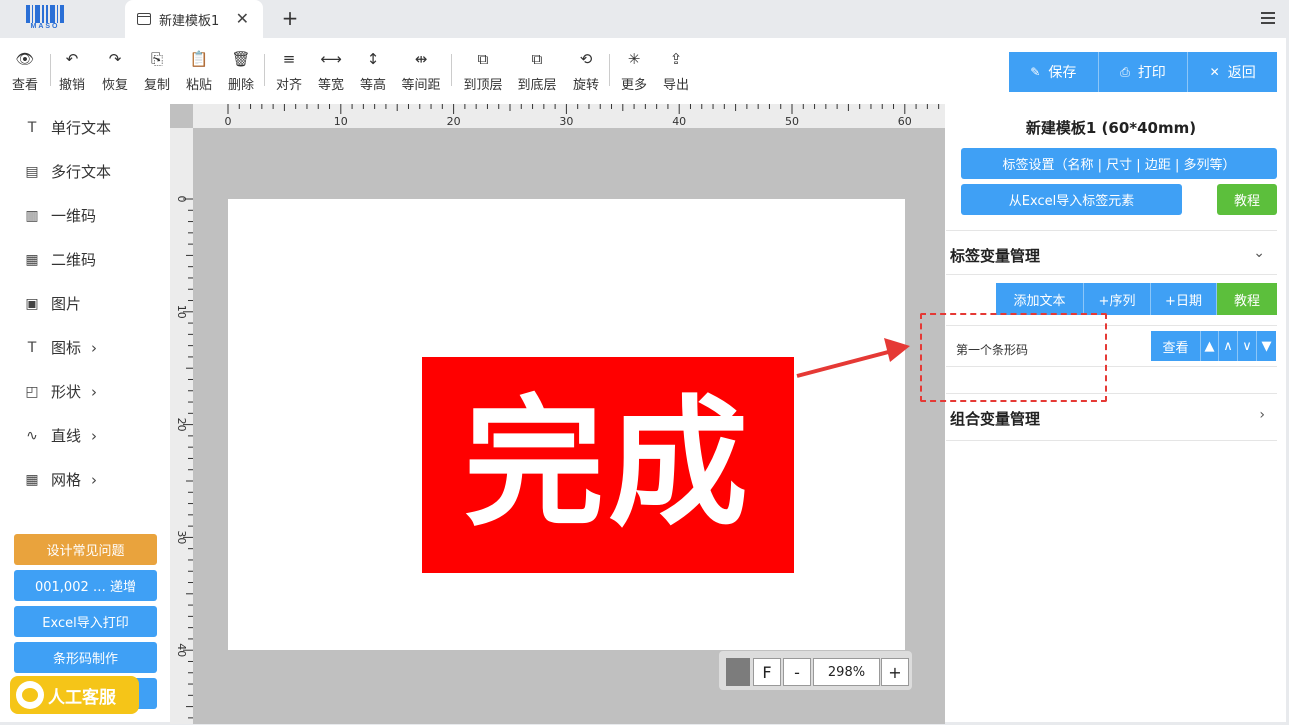 Image resolution: width=1289 pixels, height=725 pixels. What do you see at coordinates (67, 171) in the screenshot?
I see `palette-item-multiline-text: ▤ 多行文本` at bounding box center [67, 171].